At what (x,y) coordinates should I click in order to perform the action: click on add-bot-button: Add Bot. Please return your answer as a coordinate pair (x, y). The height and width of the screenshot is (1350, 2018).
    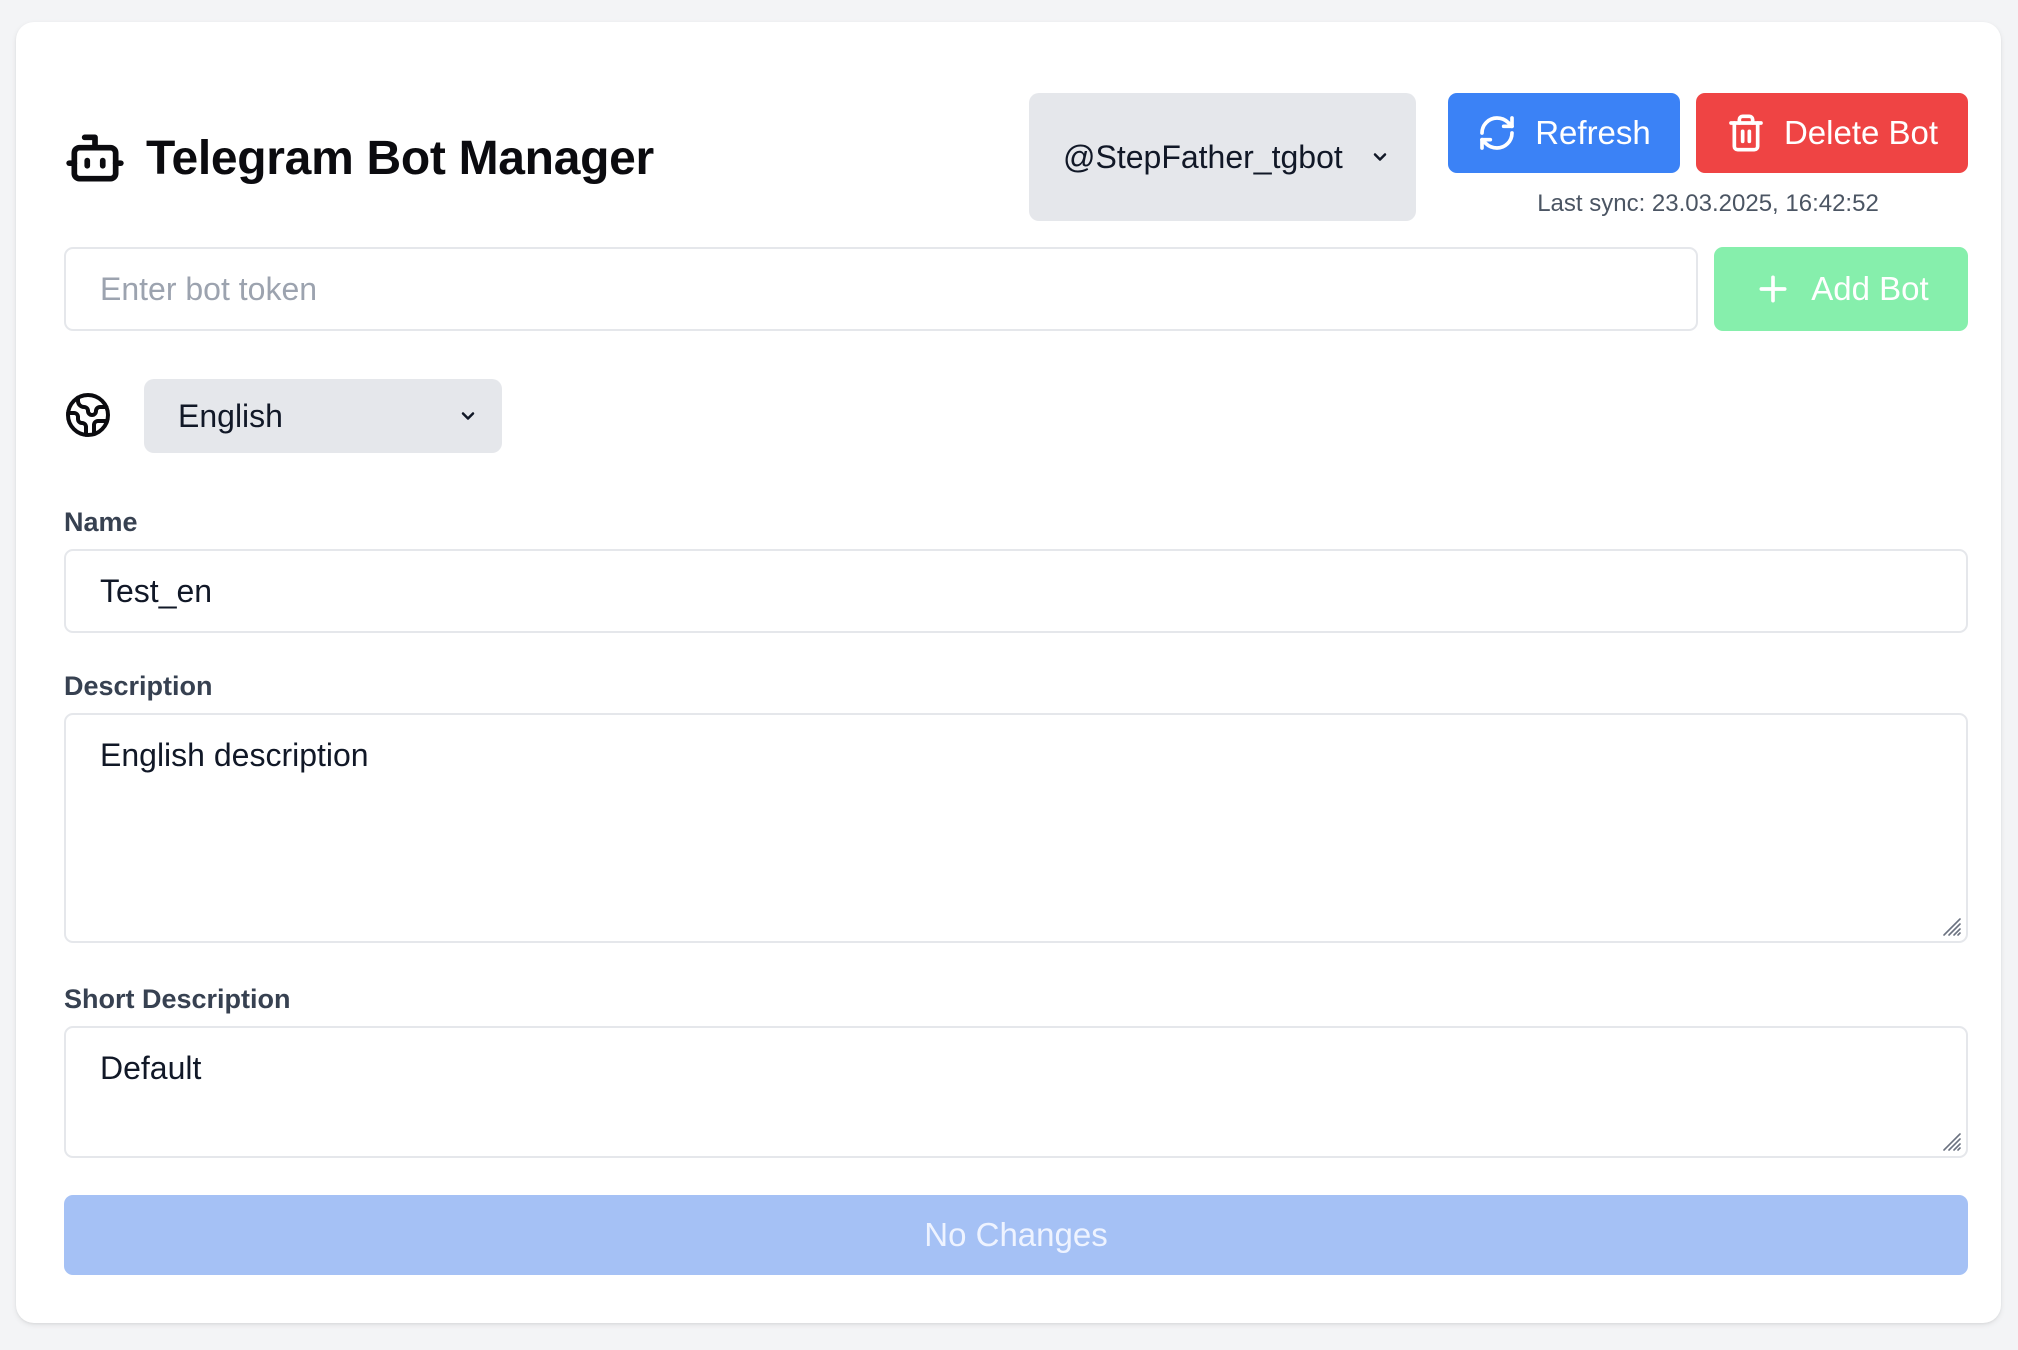
    Looking at the image, I should click on (1841, 289).